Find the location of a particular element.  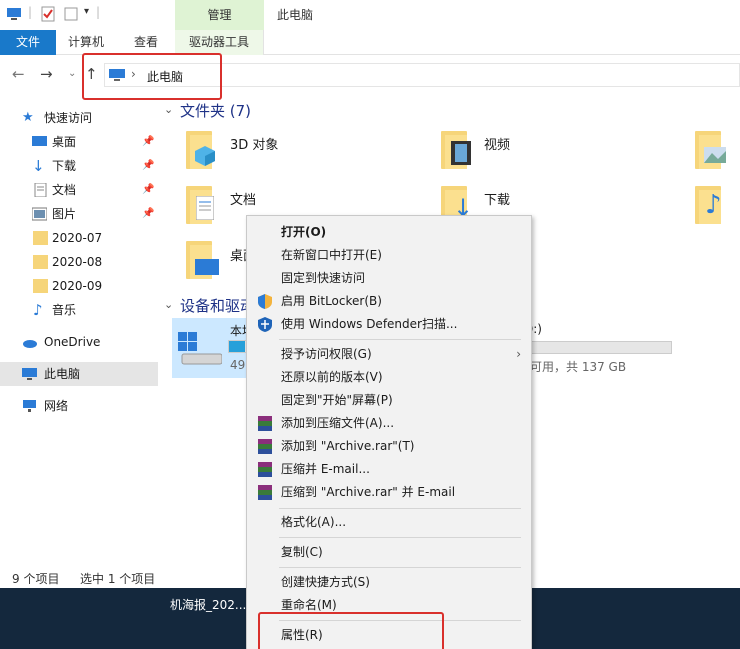

menu-label: 在新窗口中打开(E) is located at coordinates (331, 255).